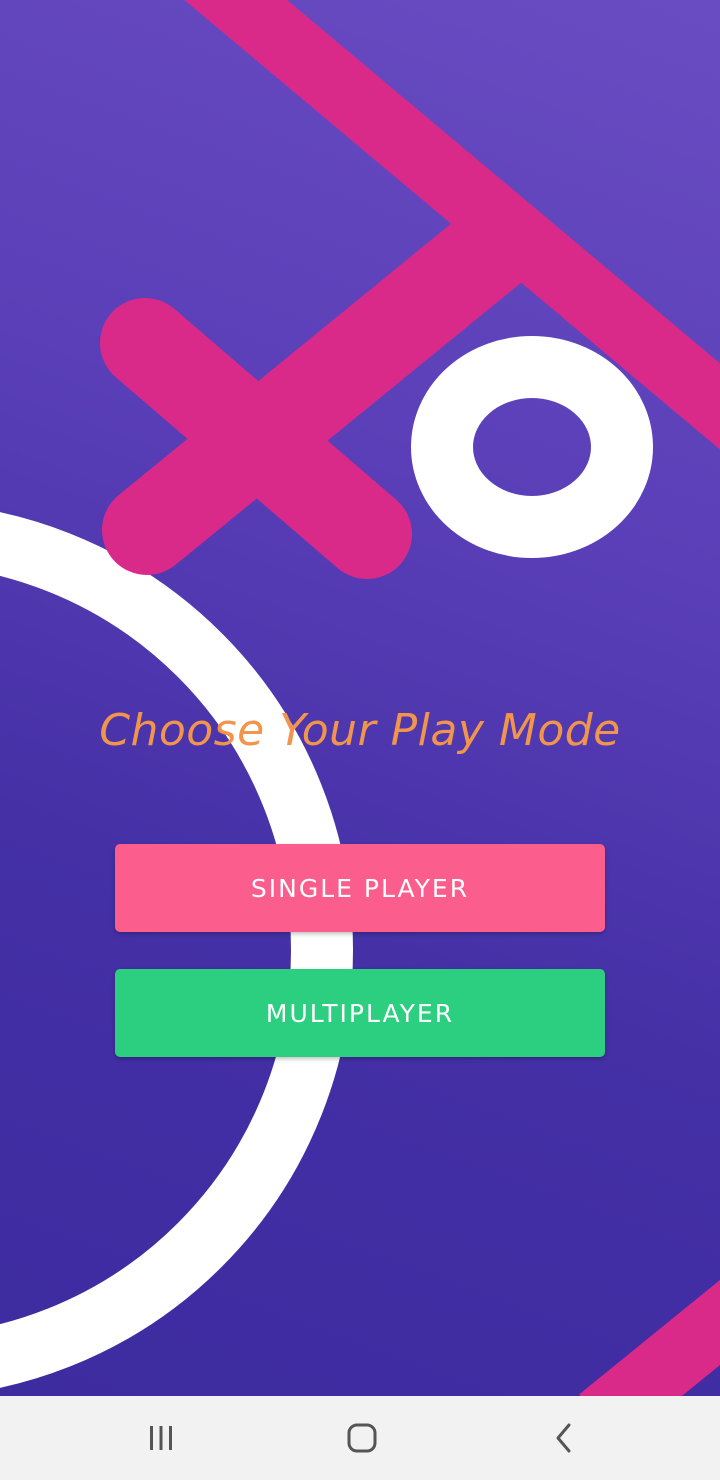 This screenshot has height=1480, width=720. What do you see at coordinates (360, 888) in the screenshot?
I see `single-player-button: SINGLE PLAYER` at bounding box center [360, 888].